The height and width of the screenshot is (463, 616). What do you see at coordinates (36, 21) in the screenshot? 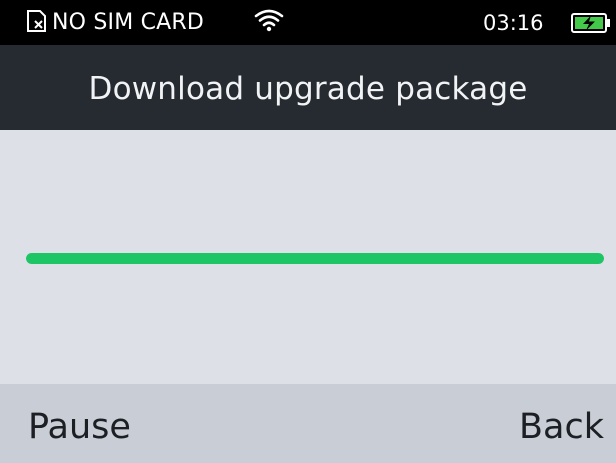
I see `no-sim-icon` at bounding box center [36, 21].